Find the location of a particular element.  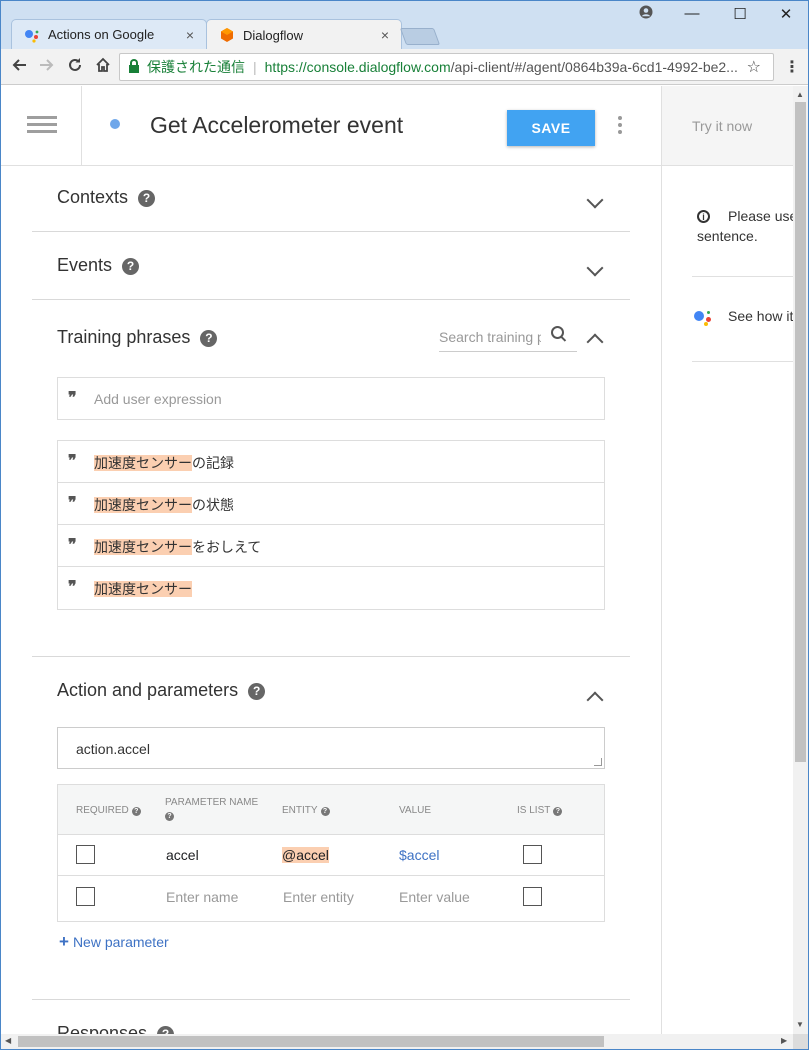

try-it-now-input: Try it now is located at coordinates (722, 126).